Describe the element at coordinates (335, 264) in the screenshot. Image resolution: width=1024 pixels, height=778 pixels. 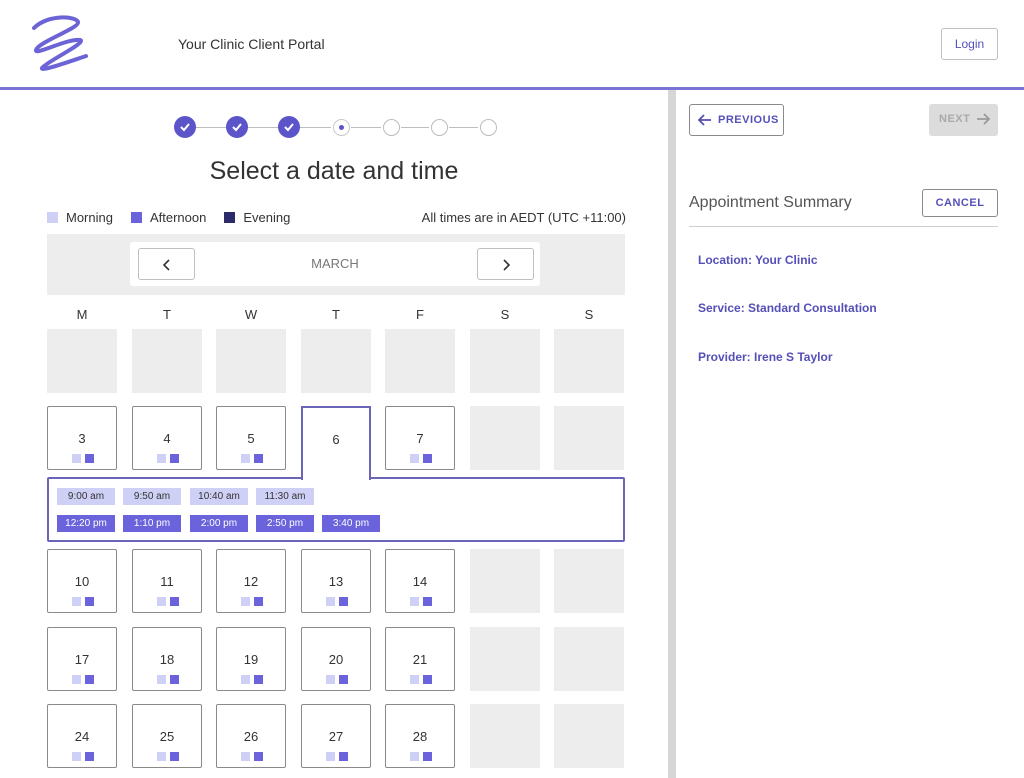
I see `month-selector: MARCH` at that location.